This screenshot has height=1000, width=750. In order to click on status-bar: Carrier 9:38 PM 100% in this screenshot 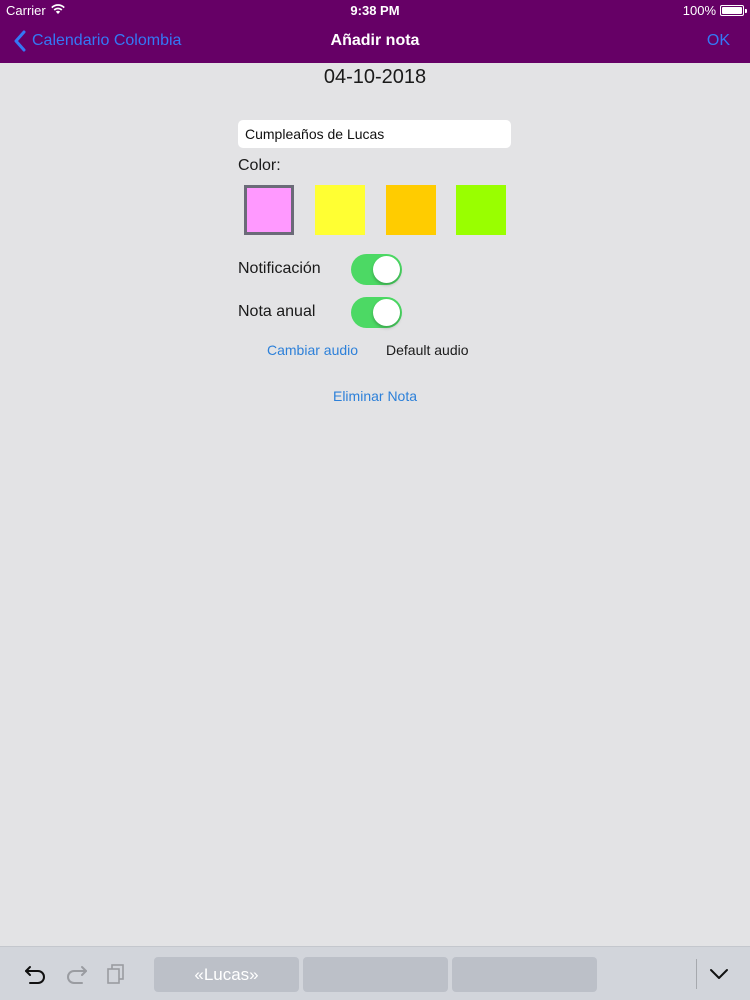, I will do `click(375, 10)`.